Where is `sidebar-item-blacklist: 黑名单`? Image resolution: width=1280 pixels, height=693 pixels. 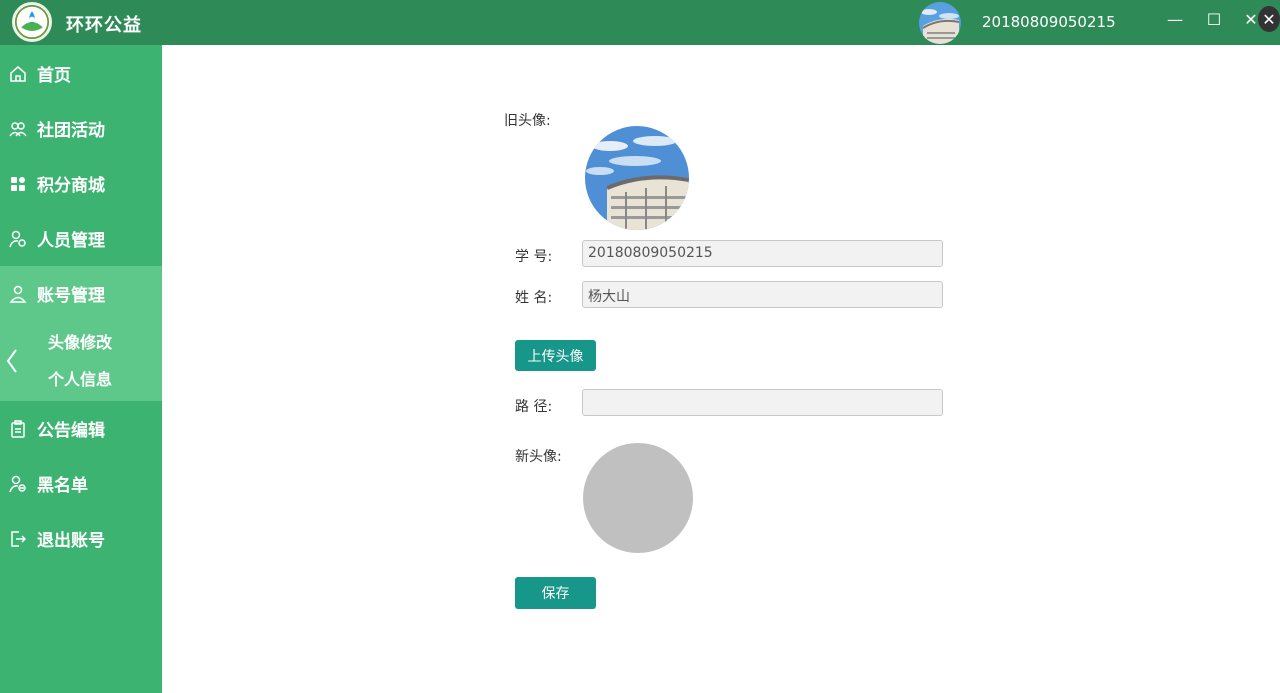 sidebar-item-blacklist: 黑名单 is located at coordinates (81, 483).